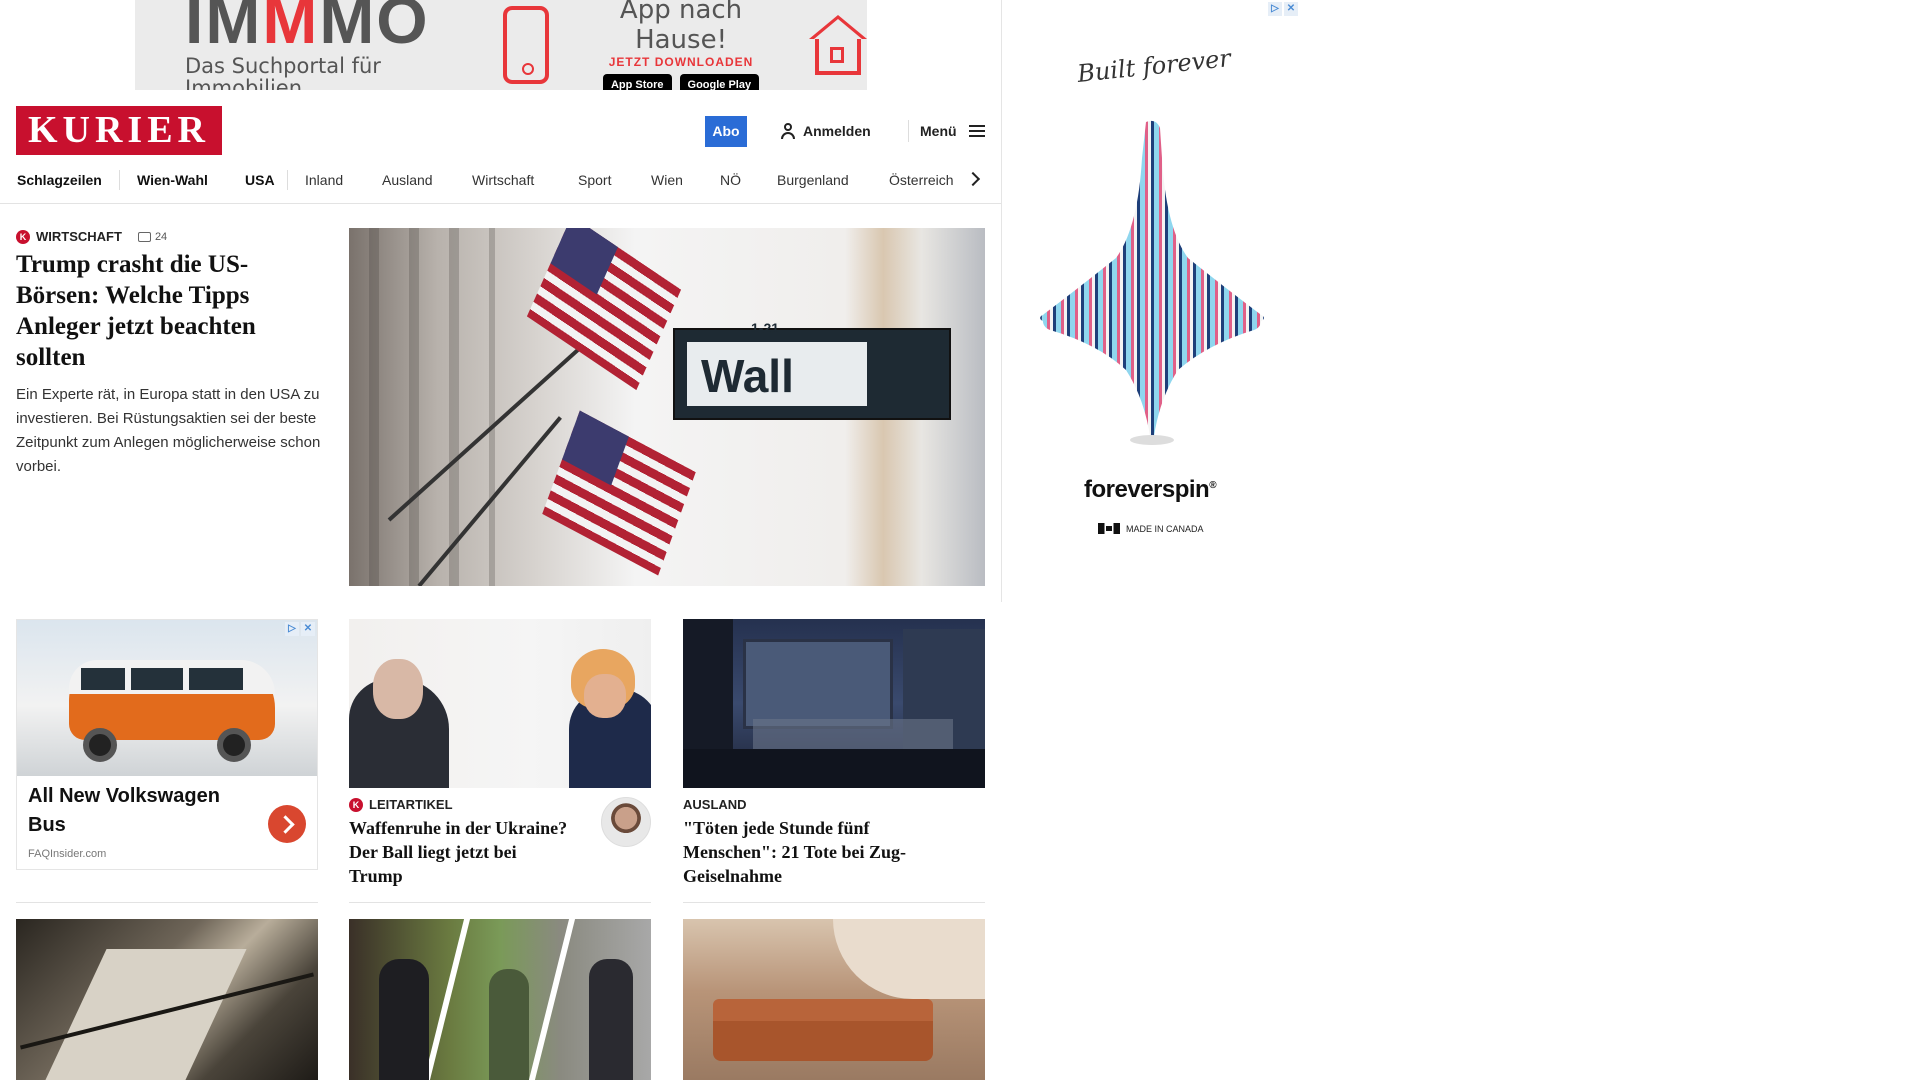  Describe the element at coordinates (152, 236) in the screenshot. I see `comment-count: 24` at that location.